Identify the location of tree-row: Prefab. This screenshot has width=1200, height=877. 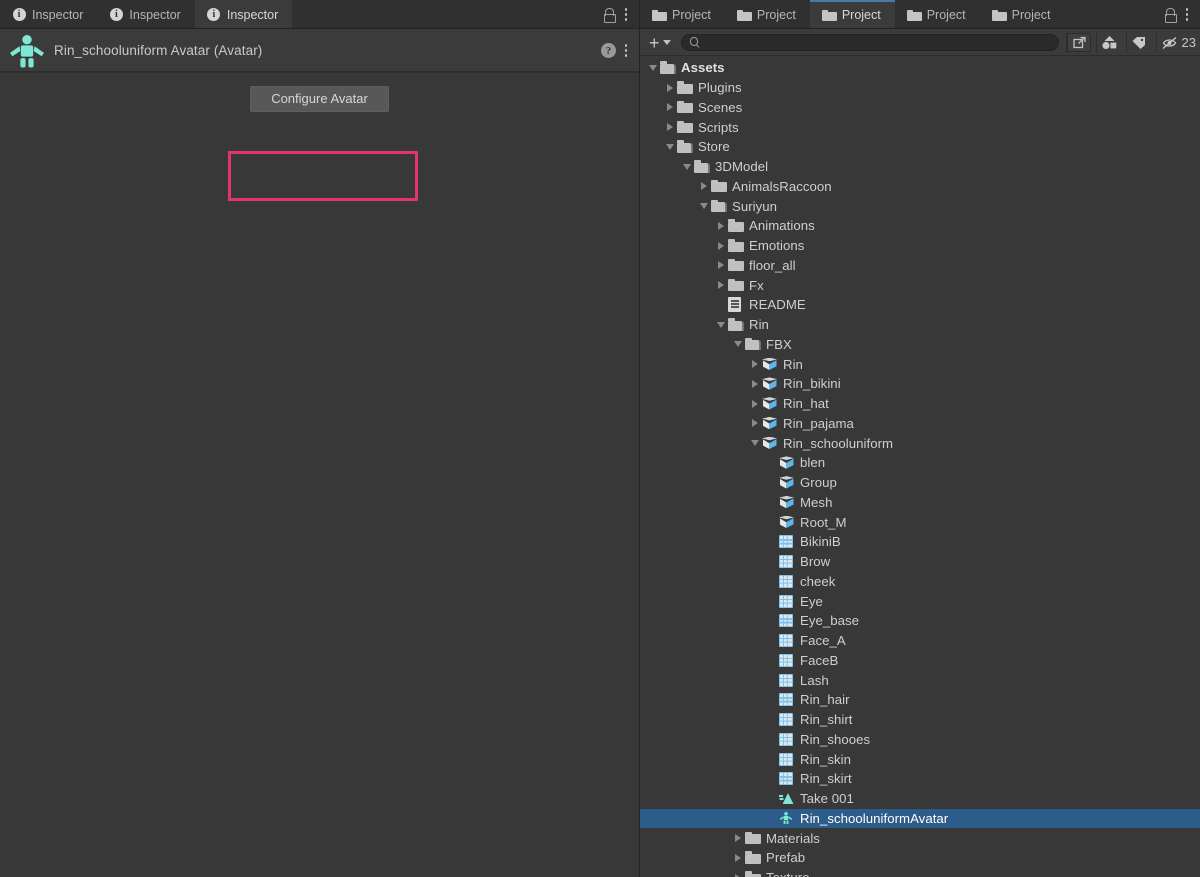
(920, 858).